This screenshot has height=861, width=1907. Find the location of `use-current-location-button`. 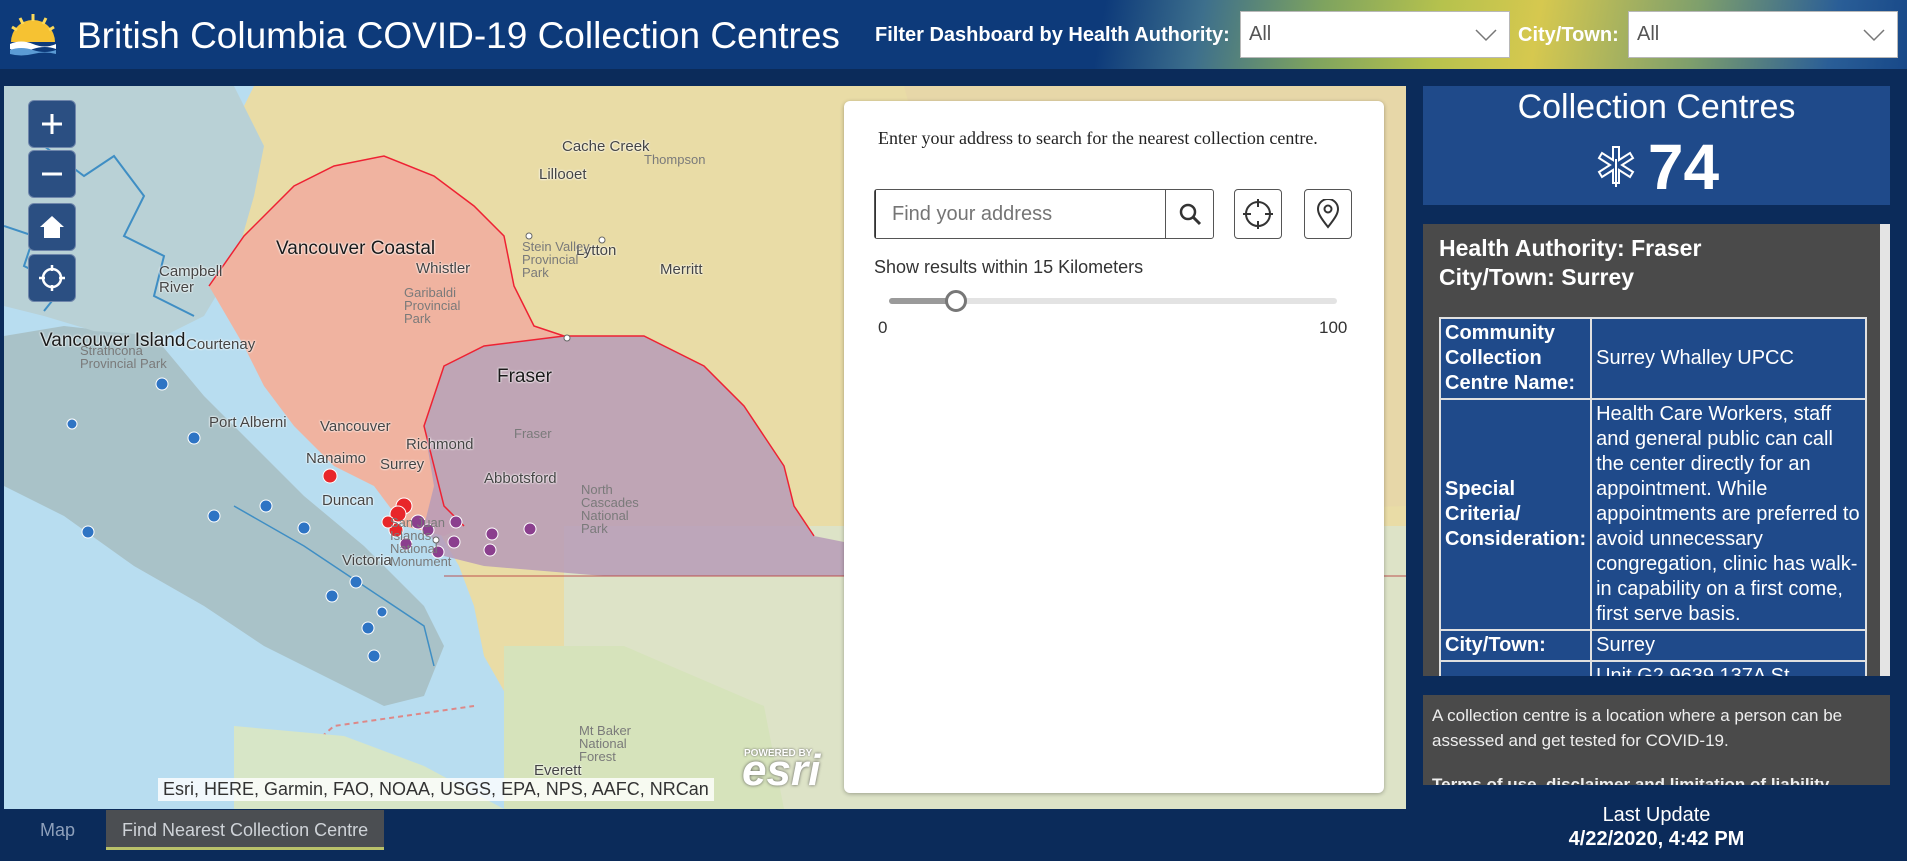

use-current-location-button is located at coordinates (1258, 214).